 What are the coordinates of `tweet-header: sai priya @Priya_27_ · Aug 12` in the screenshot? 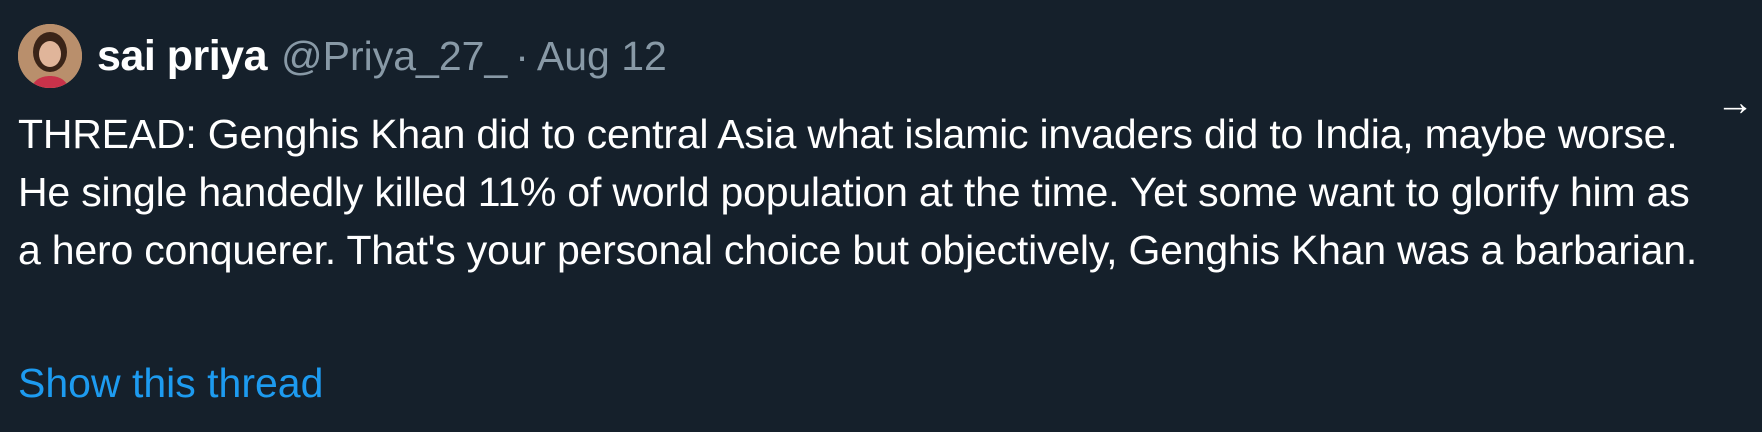 It's located at (382, 56).